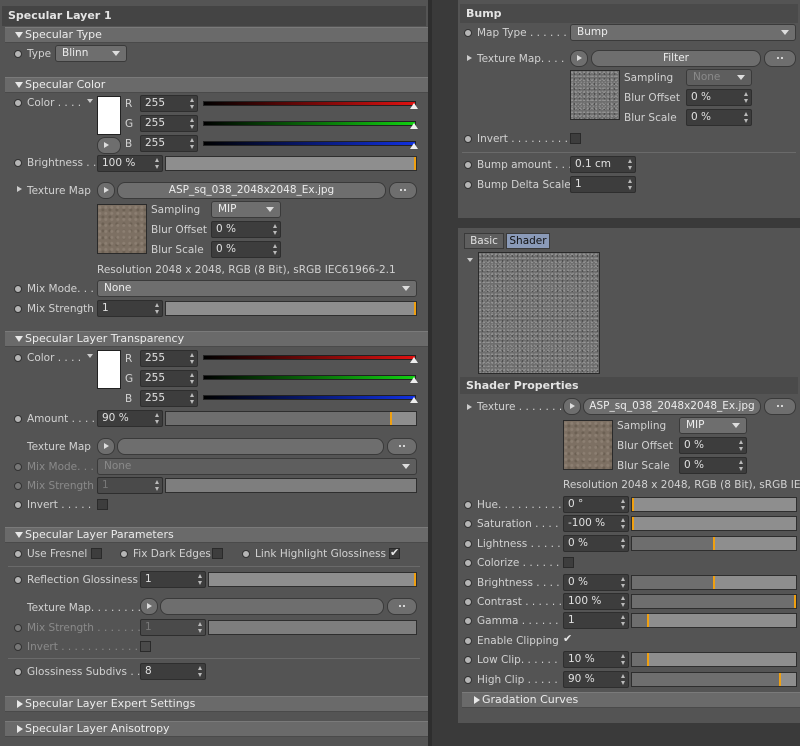  Describe the element at coordinates (713, 465) in the screenshot. I see `shader-blur-scale-field: 0 %` at that location.